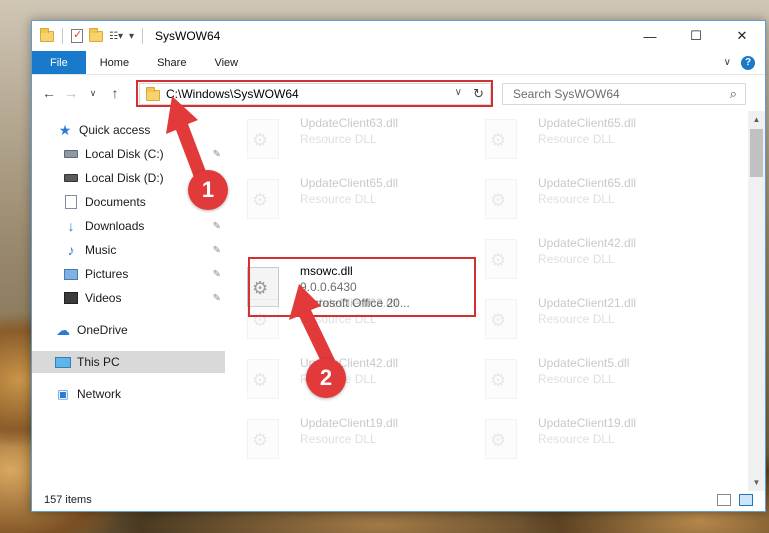 The width and height of the screenshot is (769, 533). I want to click on file-item: UpdateClient42.dll Resource DLL, so click(578, 259).